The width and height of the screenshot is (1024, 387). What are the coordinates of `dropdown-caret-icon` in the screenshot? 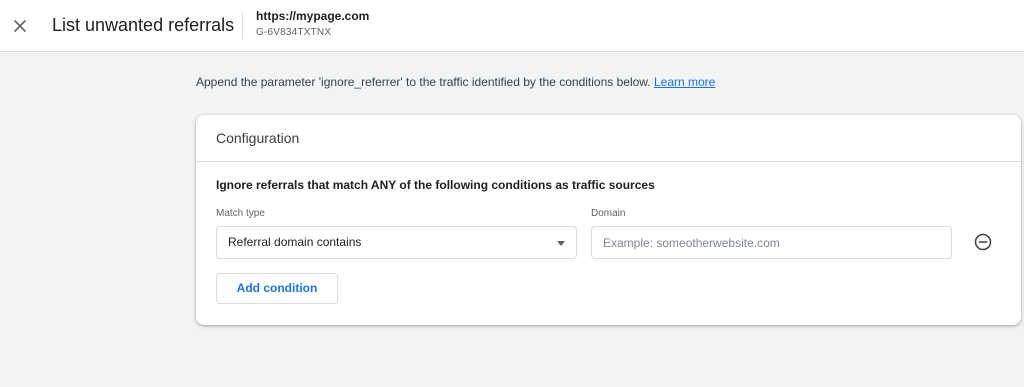 It's located at (561, 243).